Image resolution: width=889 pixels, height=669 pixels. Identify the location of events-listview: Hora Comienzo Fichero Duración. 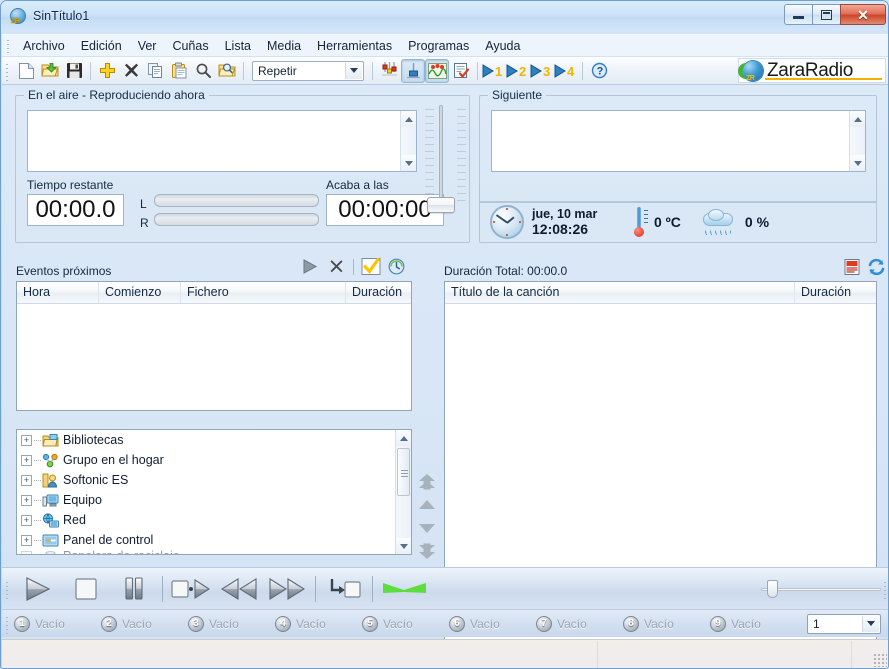
(214, 346).